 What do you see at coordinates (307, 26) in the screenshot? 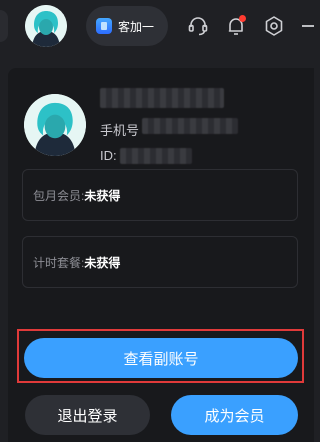
I see `minimize-icon` at bounding box center [307, 26].